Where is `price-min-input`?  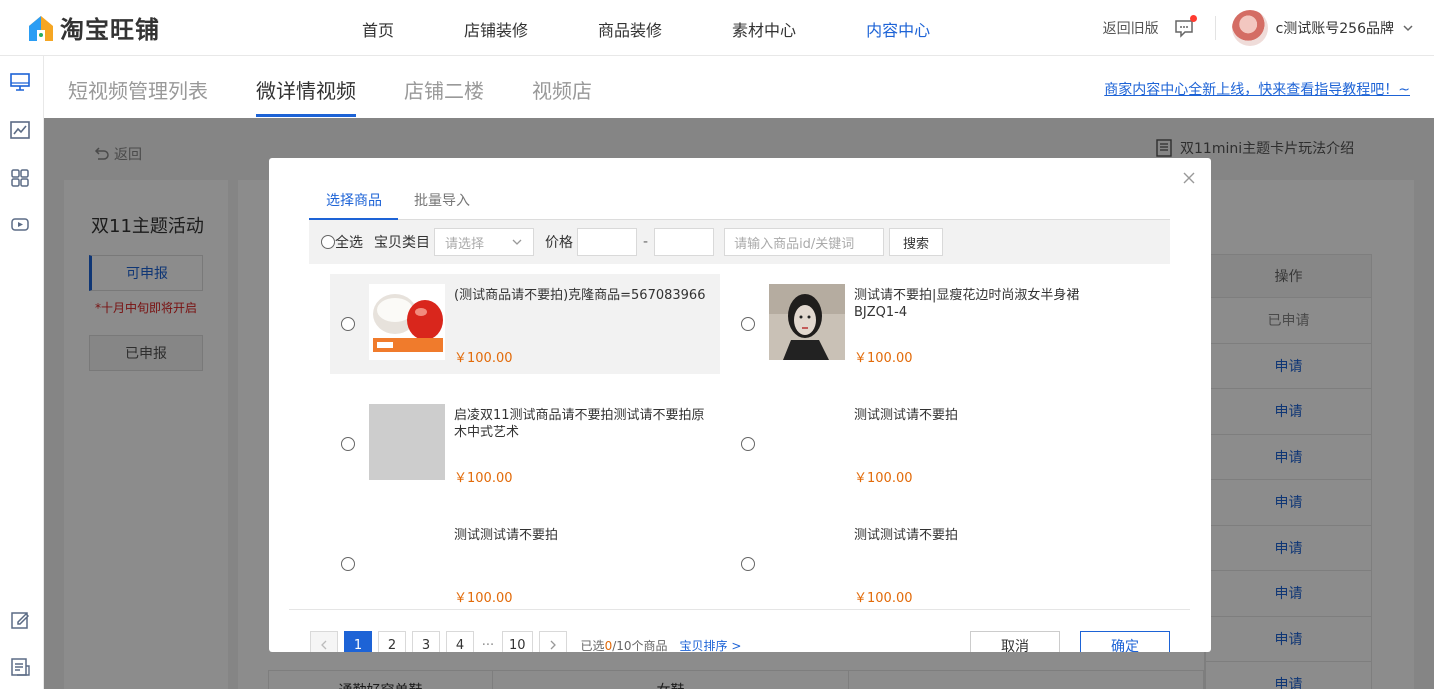
price-min-input is located at coordinates (607, 242).